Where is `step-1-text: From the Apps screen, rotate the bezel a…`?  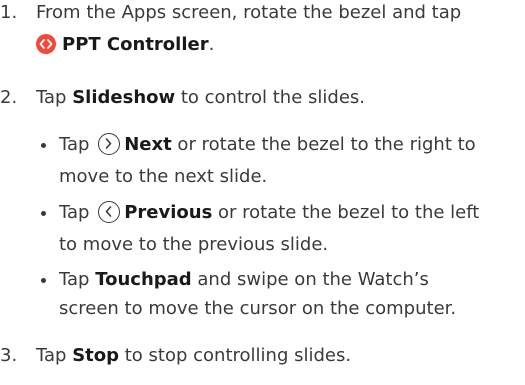 step-1-text: From the Apps screen, rotate the bezel a… is located at coordinates (249, 12).